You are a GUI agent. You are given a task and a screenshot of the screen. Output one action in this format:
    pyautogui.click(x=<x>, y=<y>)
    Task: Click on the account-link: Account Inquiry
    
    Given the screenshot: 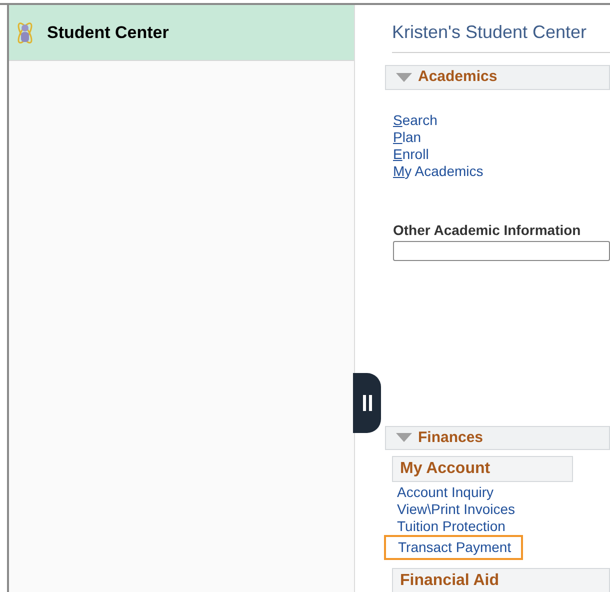 What is the action you would take?
    pyautogui.click(x=443, y=492)
    